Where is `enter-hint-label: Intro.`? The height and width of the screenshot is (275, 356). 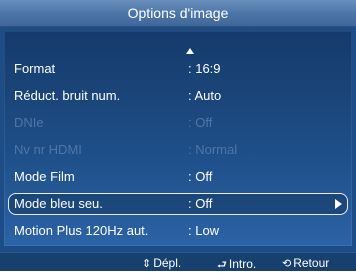
enter-hint-label: Intro. is located at coordinates (242, 264).